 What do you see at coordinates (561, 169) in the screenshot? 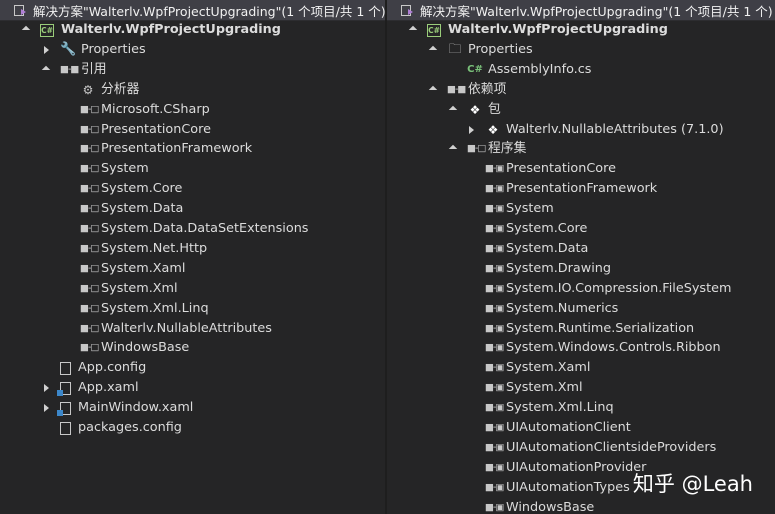
I see `tree-item-label: PresentationCore` at bounding box center [561, 169].